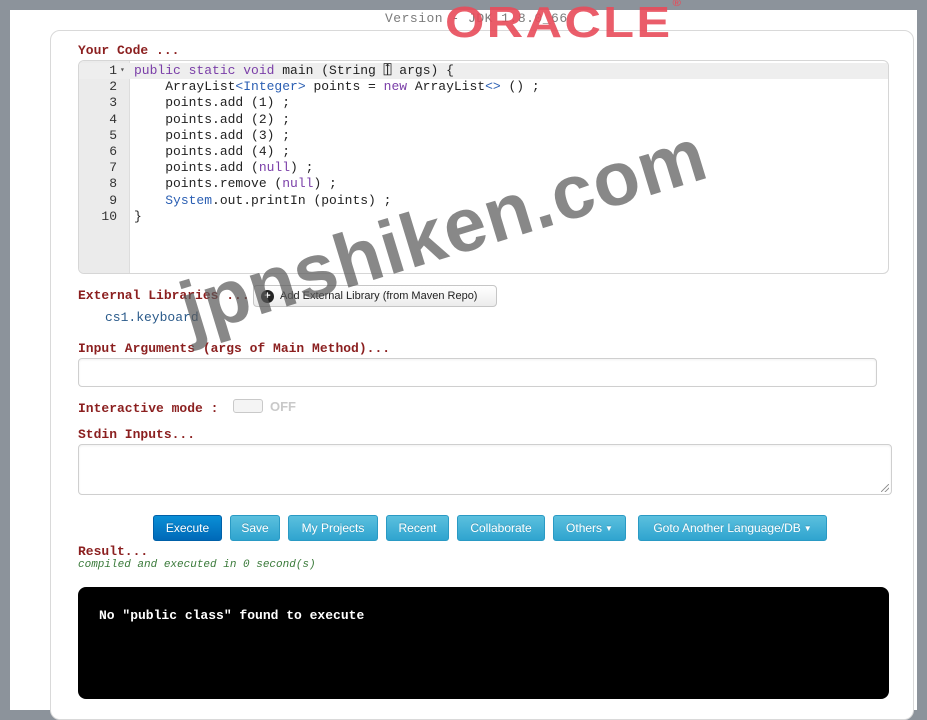 The width and height of the screenshot is (927, 720). I want to click on library-item: cs1.keyboard, so click(152, 317).